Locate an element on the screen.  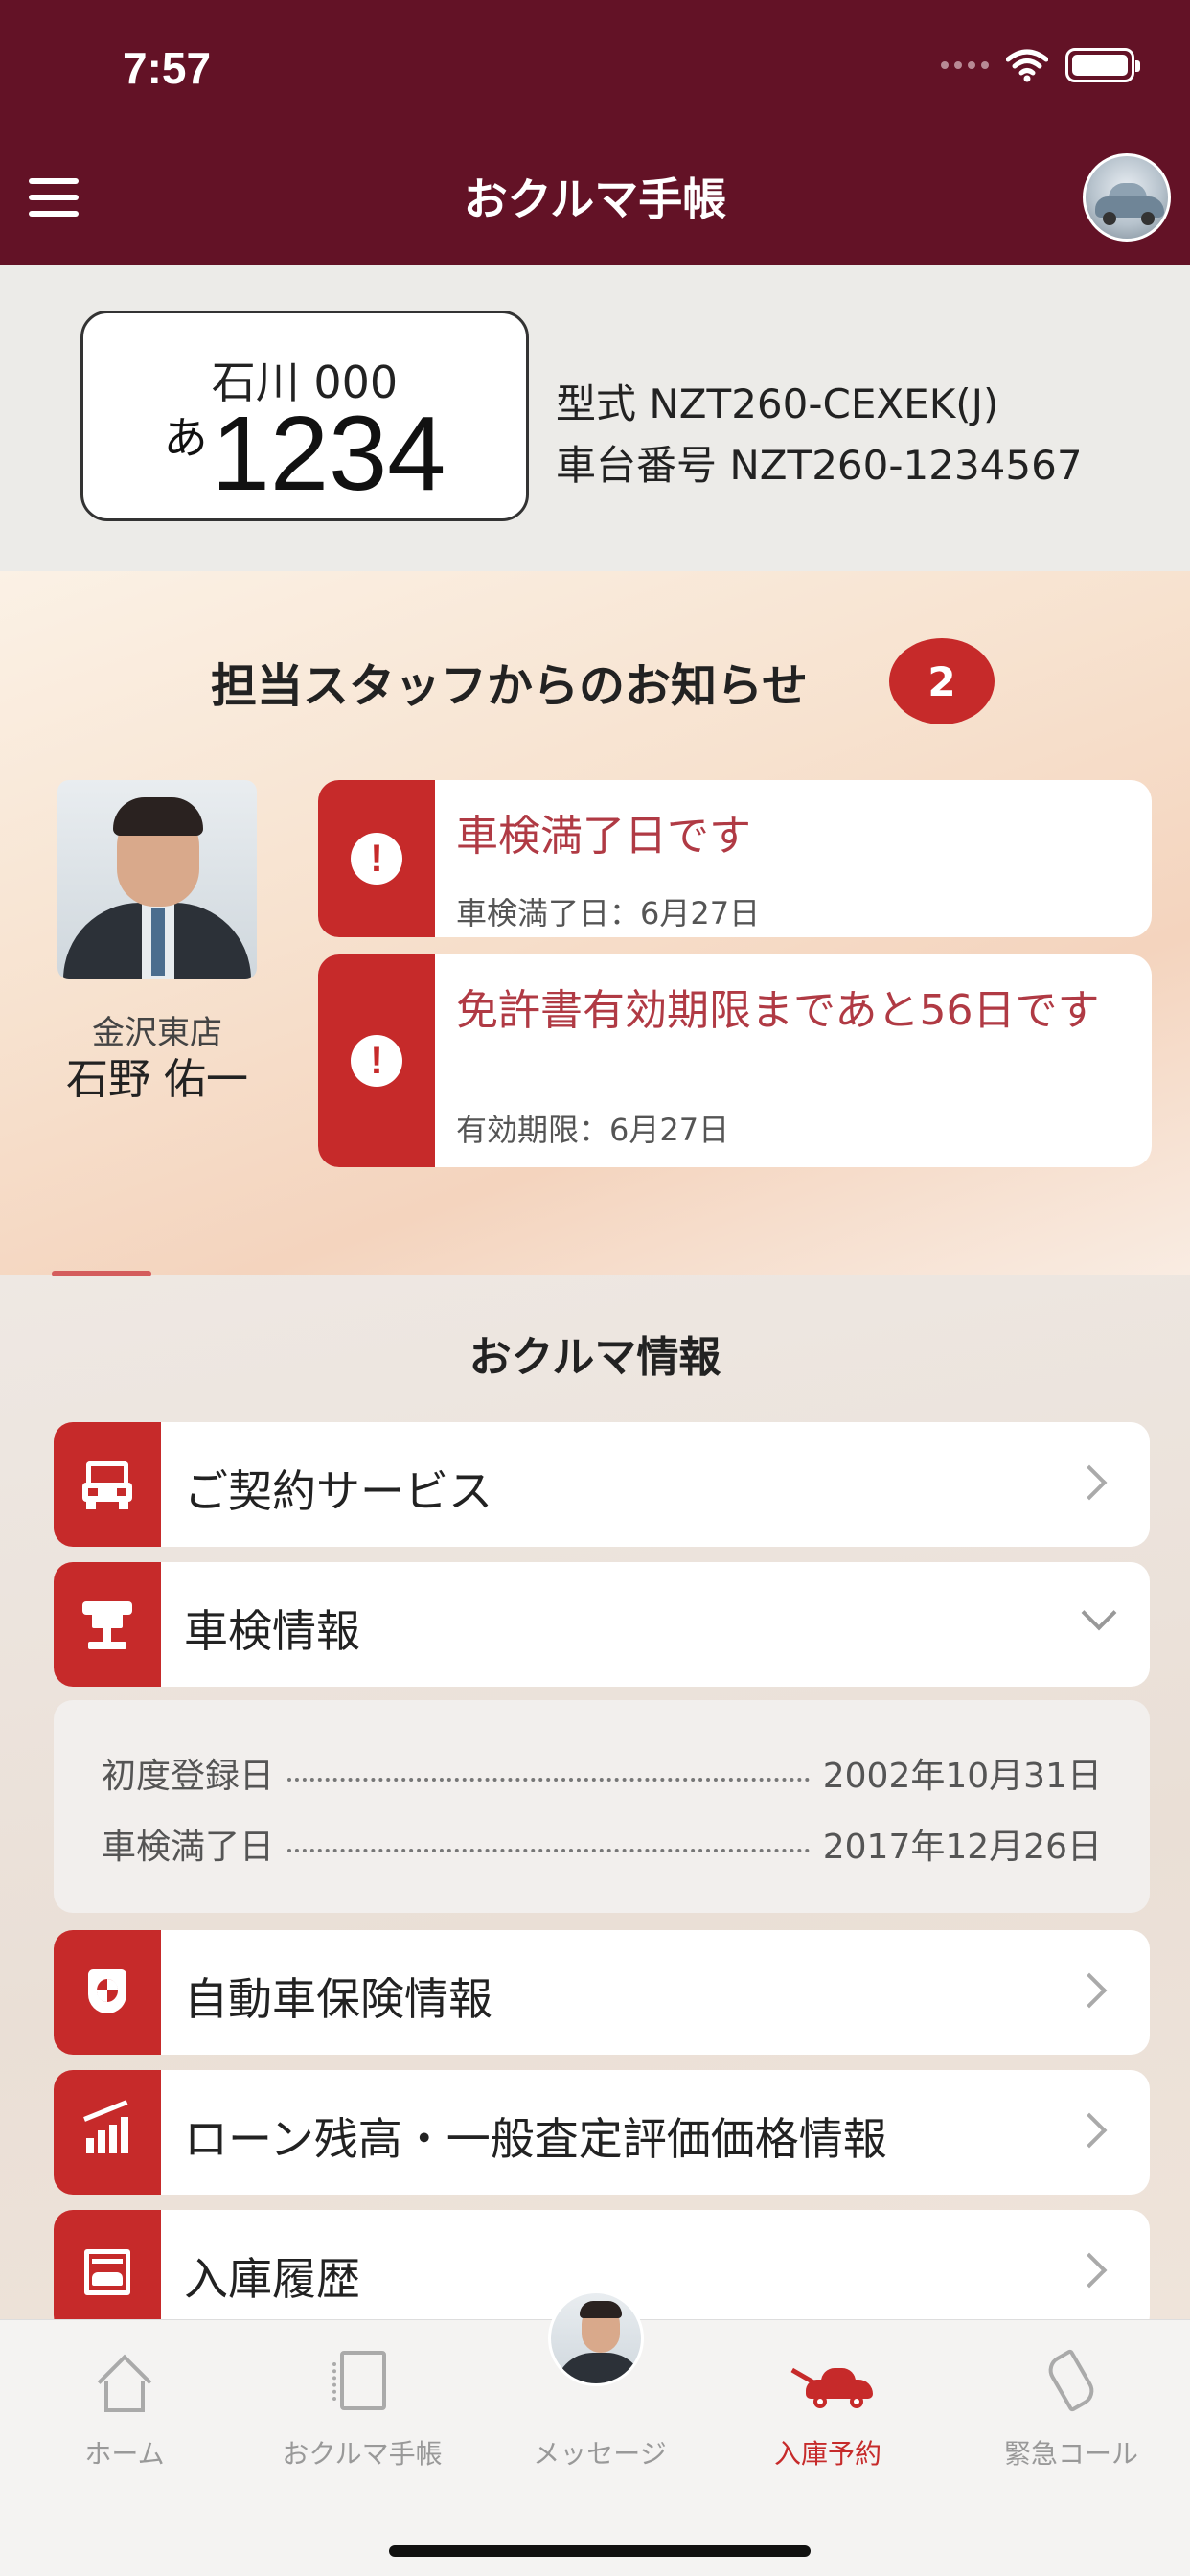
vehicle-info: 型式 NZT260-CEXEK(J) 車台番号 NZT260-1234567 is located at coordinates (820, 435).